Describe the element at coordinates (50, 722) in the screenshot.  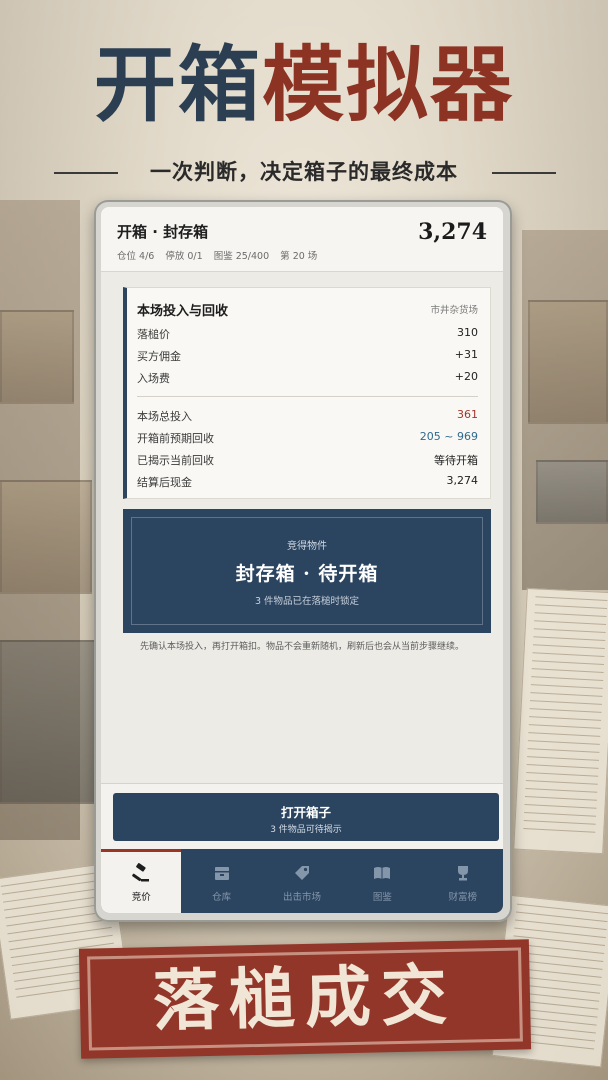
I see `metal-chest` at that location.